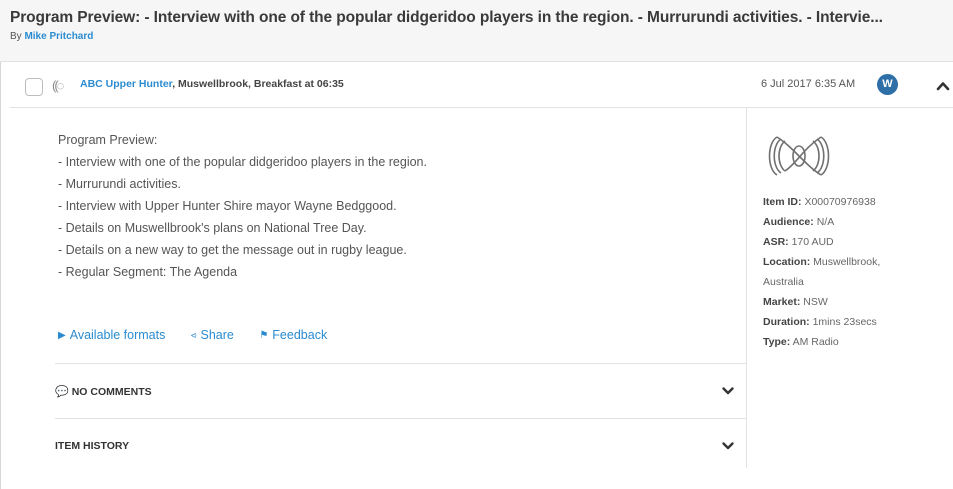  I want to click on comments-section: 💬 NO COMMENTS, so click(401, 390).